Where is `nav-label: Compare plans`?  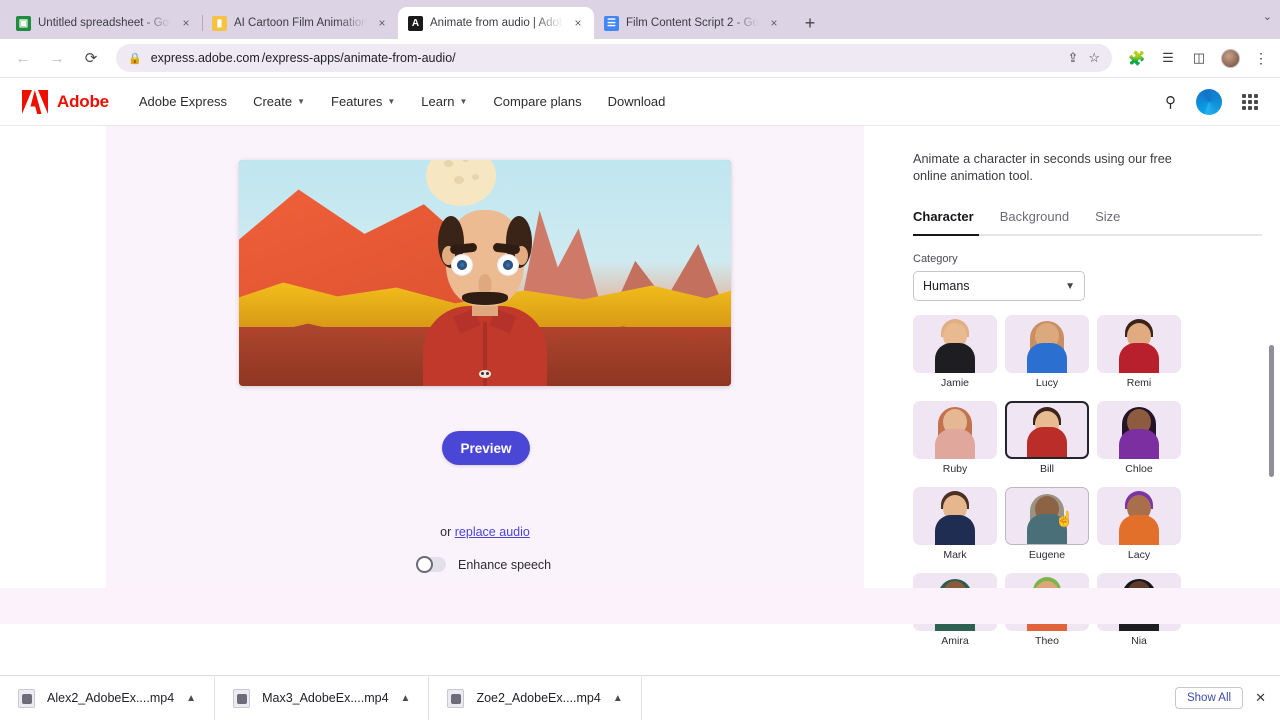 nav-label: Compare plans is located at coordinates (537, 101).